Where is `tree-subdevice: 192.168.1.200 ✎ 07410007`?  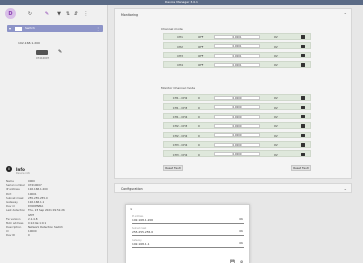 tree-subdevice: 192.168.1.200 ✎ 07410007 is located at coordinates (50, 50).